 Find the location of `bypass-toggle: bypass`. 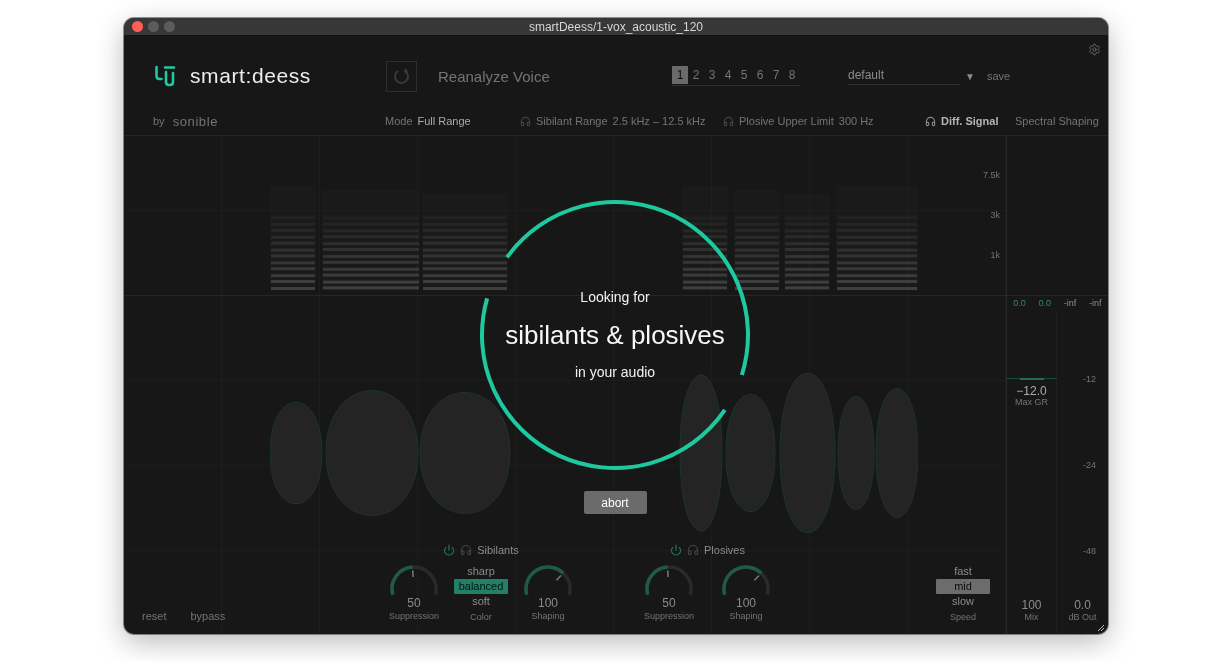

bypass-toggle: bypass is located at coordinates (208, 616).